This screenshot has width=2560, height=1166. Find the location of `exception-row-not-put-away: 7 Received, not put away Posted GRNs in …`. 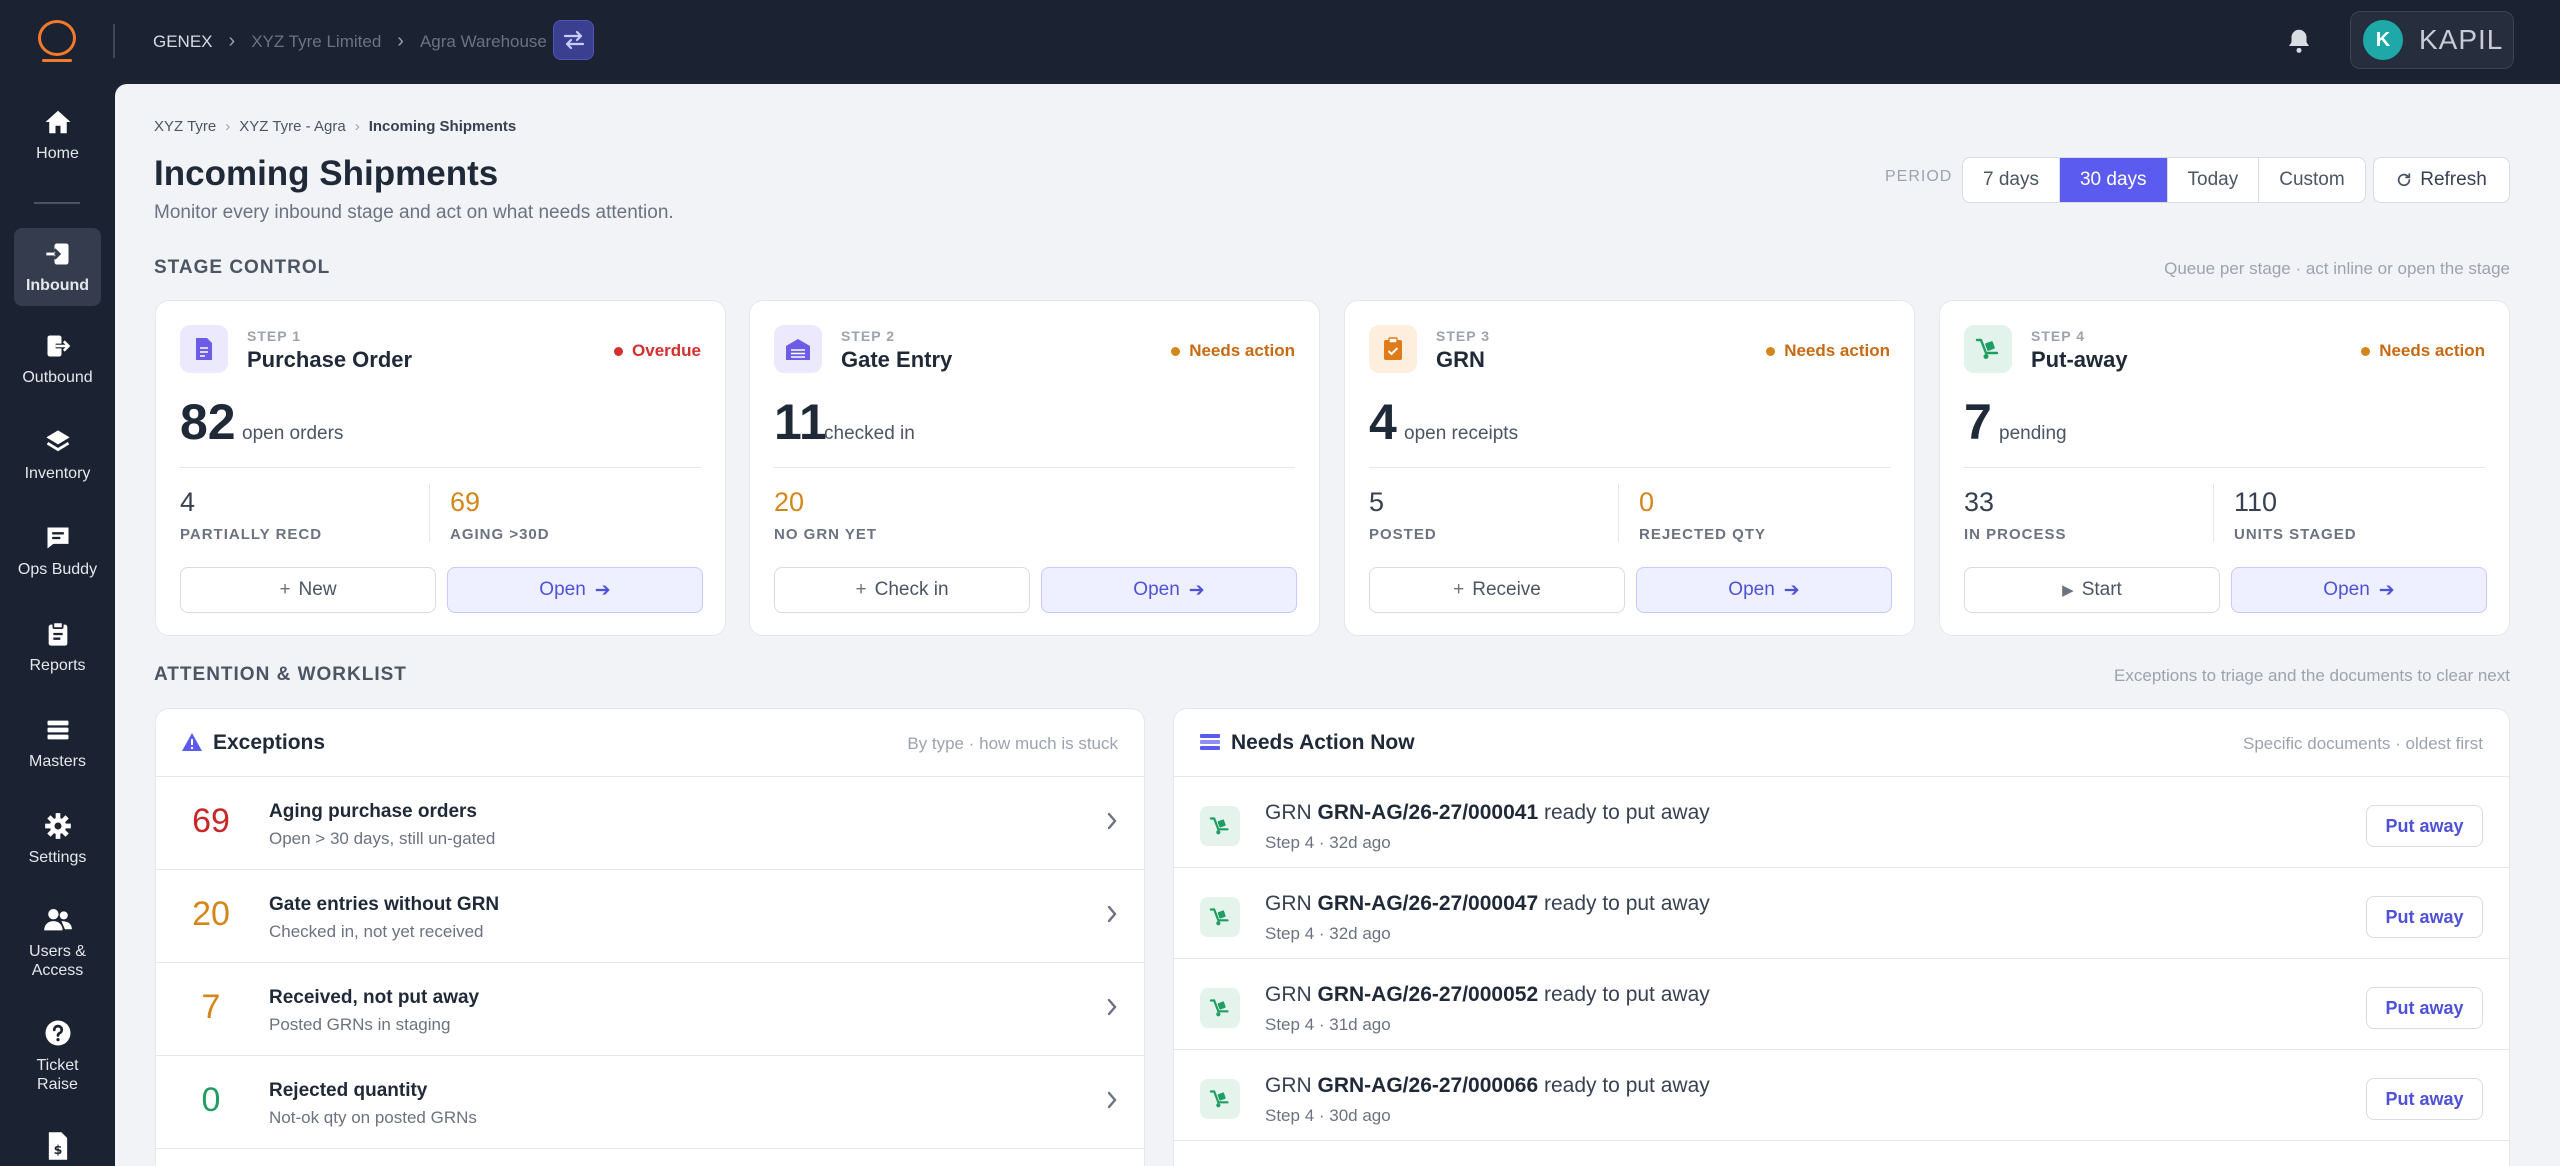

exception-row-not-put-away: 7 Received, not put away Posted GRNs in … is located at coordinates (650, 1009).